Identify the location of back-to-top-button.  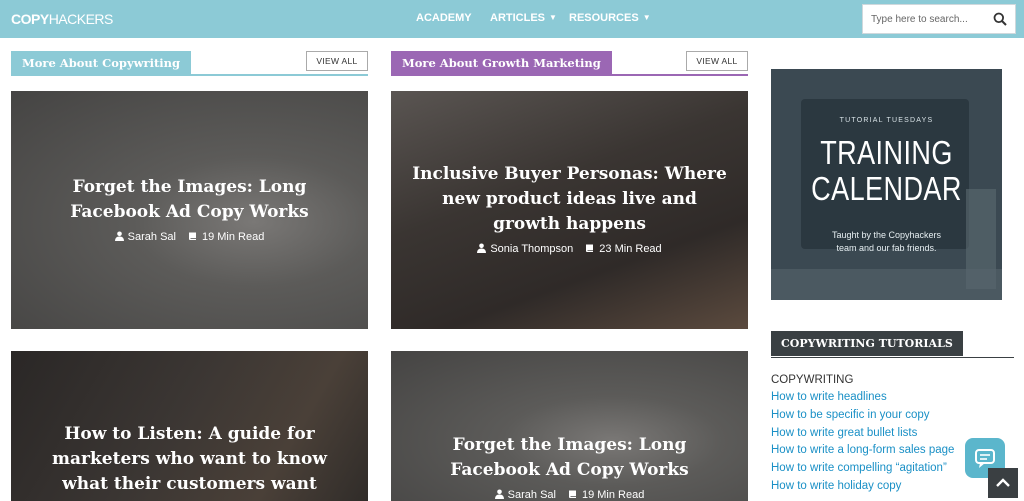
(1003, 483).